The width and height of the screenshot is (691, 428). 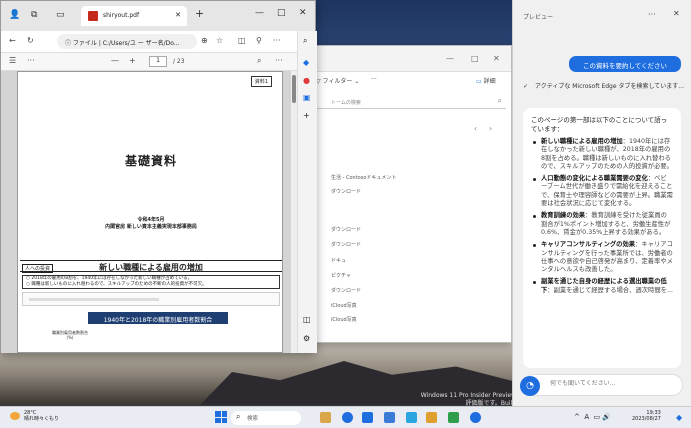 What do you see at coordinates (204, 40) in the screenshot?
I see `zoom-icon: ⊕` at bounding box center [204, 40].